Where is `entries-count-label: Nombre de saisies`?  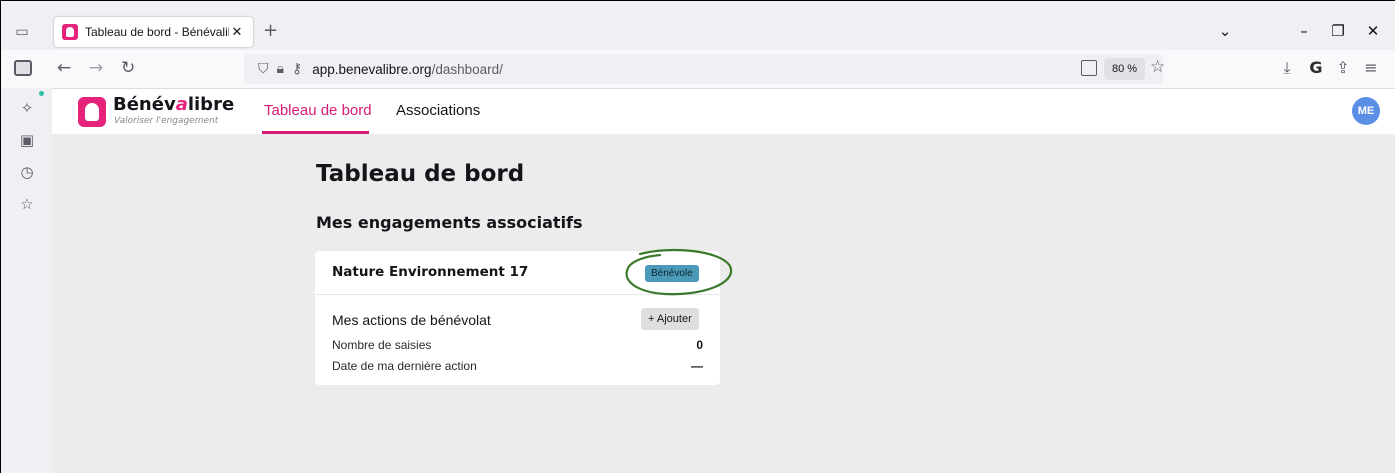
entries-count-label: Nombre de saisies is located at coordinates (382, 345).